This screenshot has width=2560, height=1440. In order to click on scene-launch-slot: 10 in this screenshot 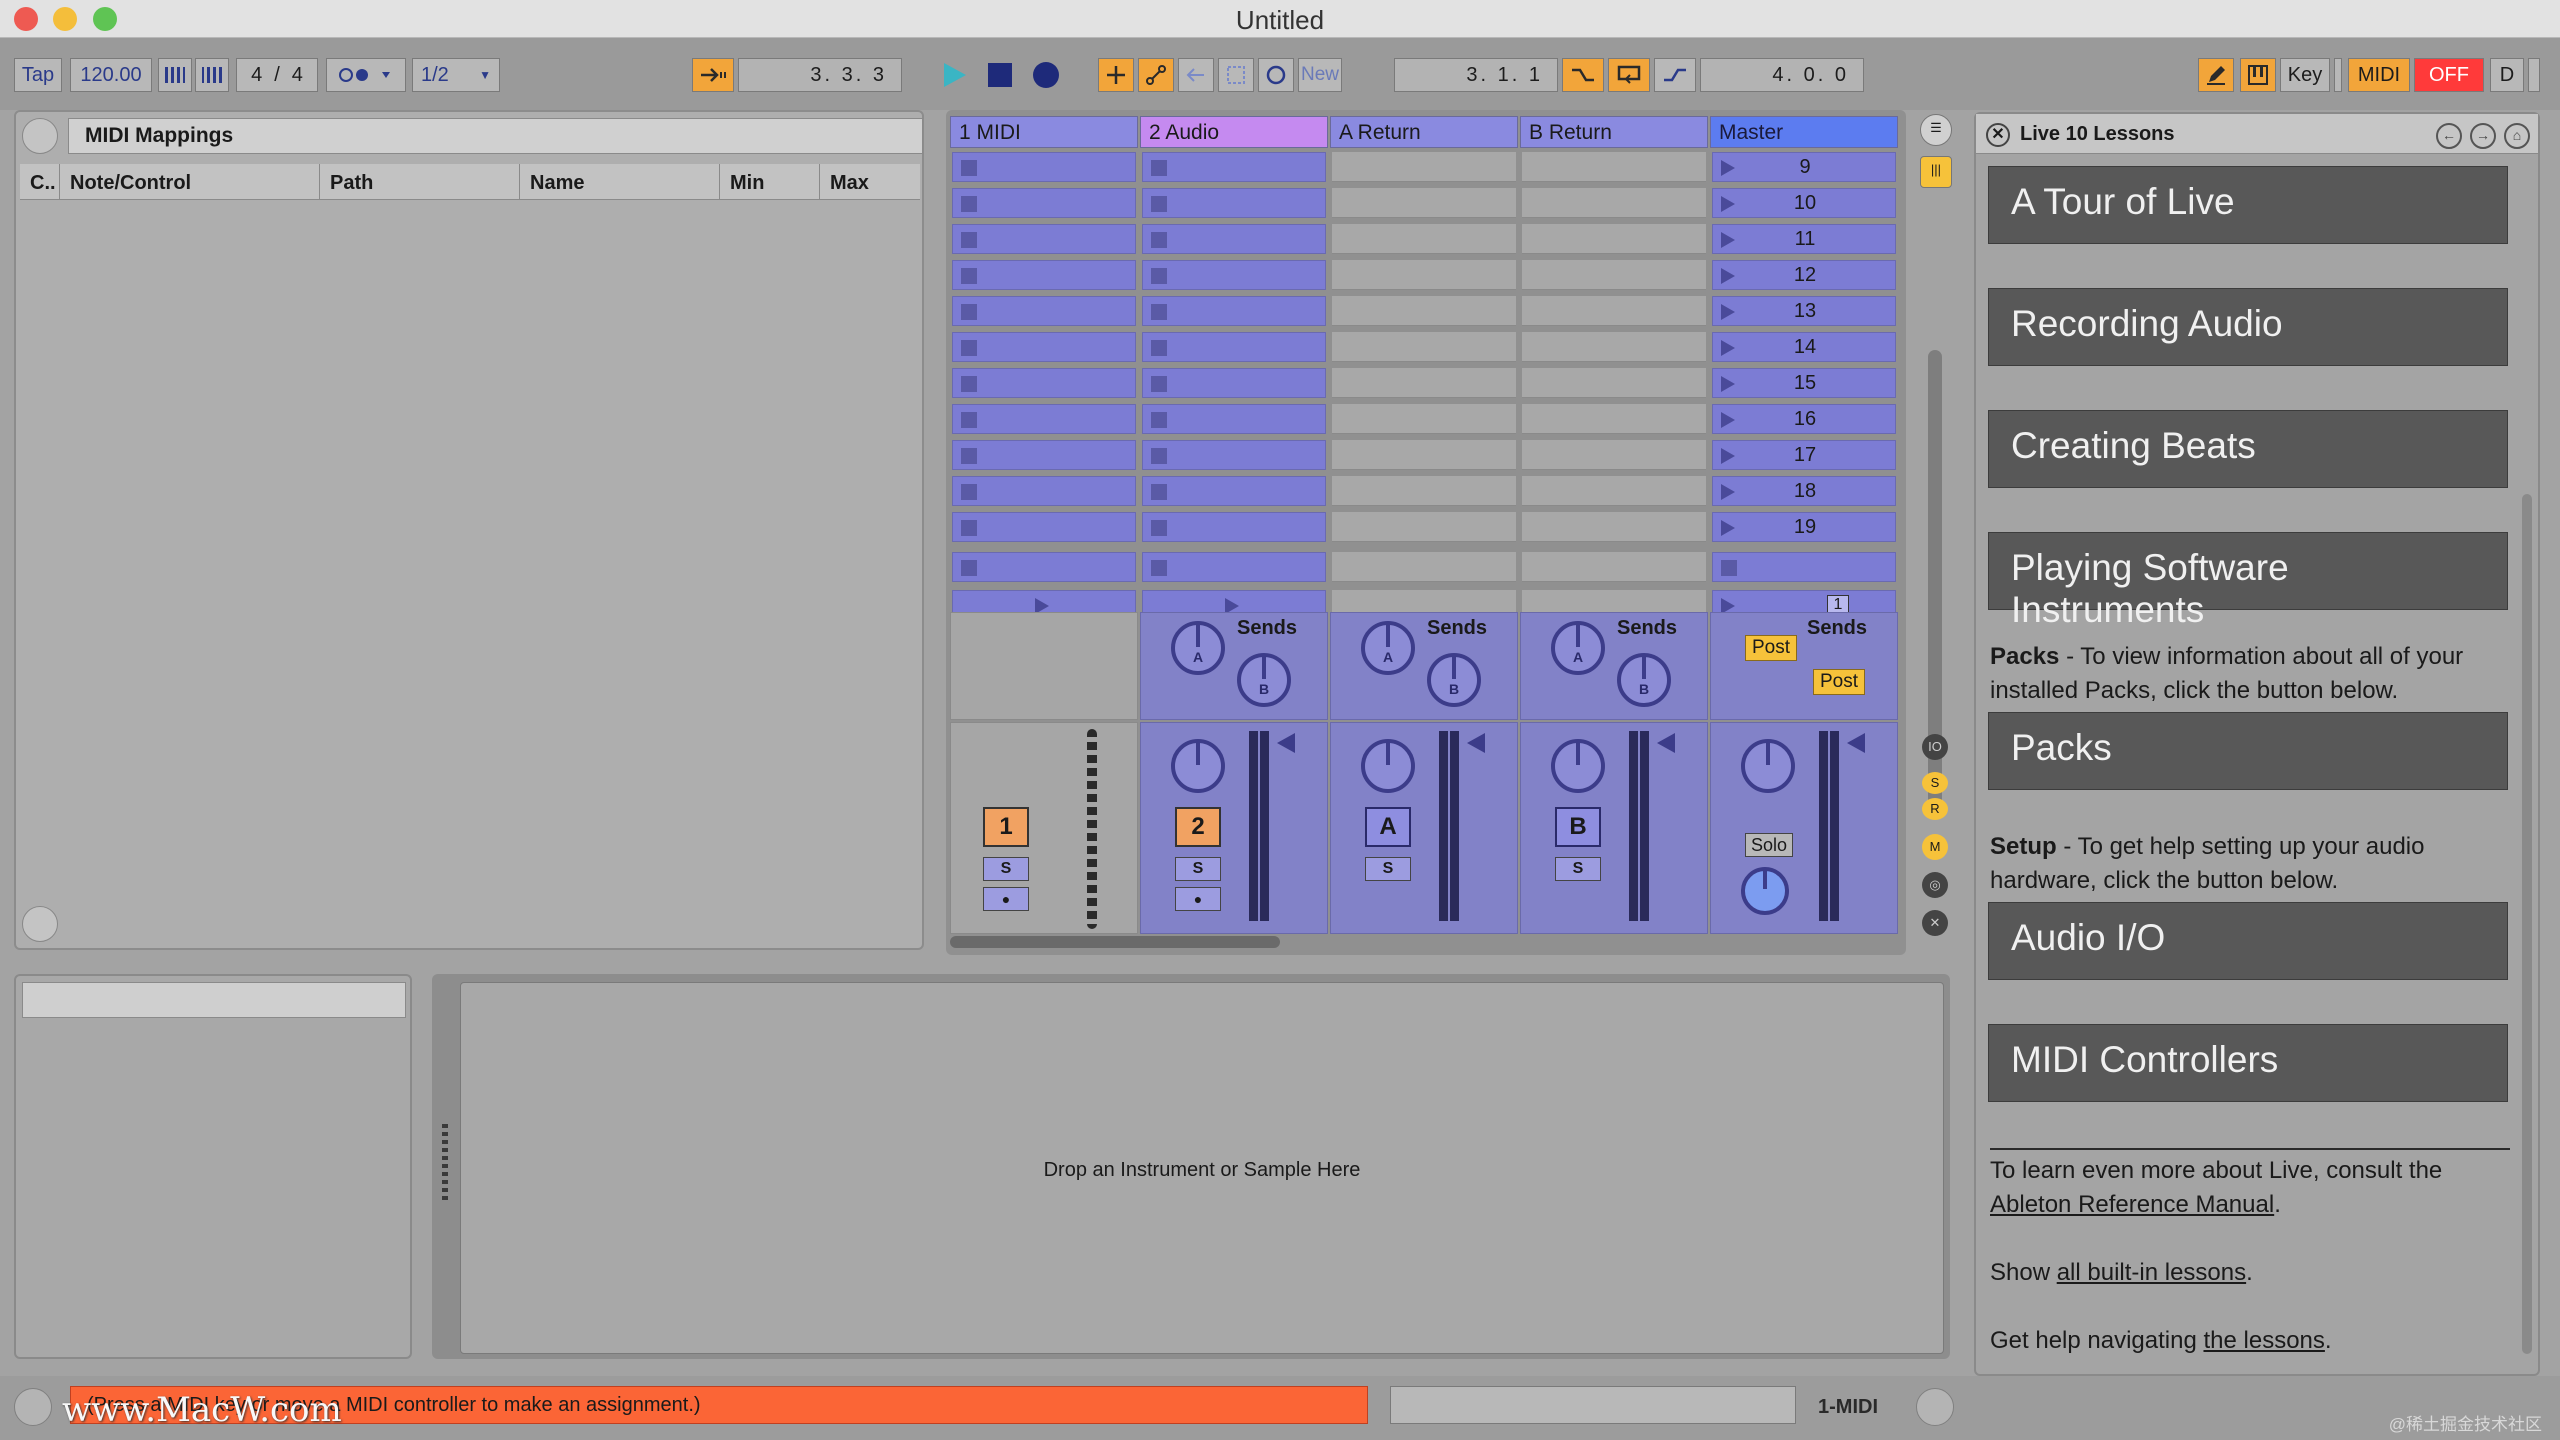, I will do `click(1804, 203)`.